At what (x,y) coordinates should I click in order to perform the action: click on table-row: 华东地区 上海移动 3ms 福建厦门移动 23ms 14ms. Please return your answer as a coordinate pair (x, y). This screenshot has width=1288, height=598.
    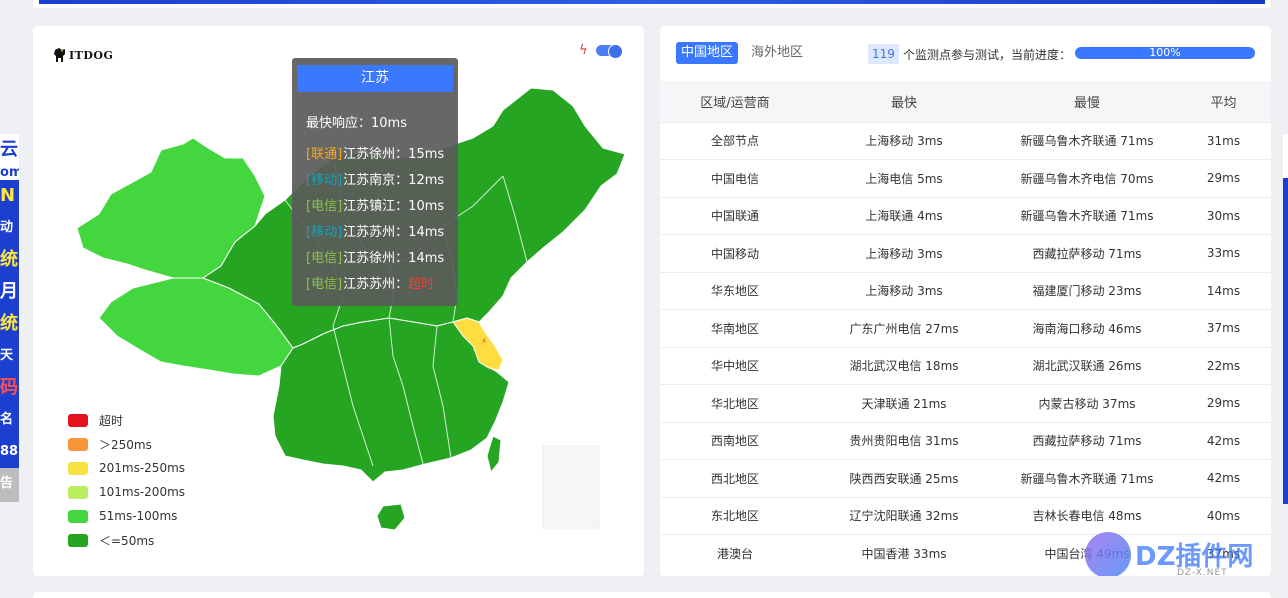
    Looking at the image, I should click on (965, 291).